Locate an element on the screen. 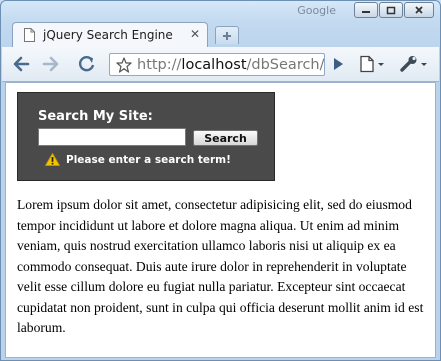 This screenshot has width=441, height=361. url-text: http://localhost/dbSearch/ is located at coordinates (231, 64).